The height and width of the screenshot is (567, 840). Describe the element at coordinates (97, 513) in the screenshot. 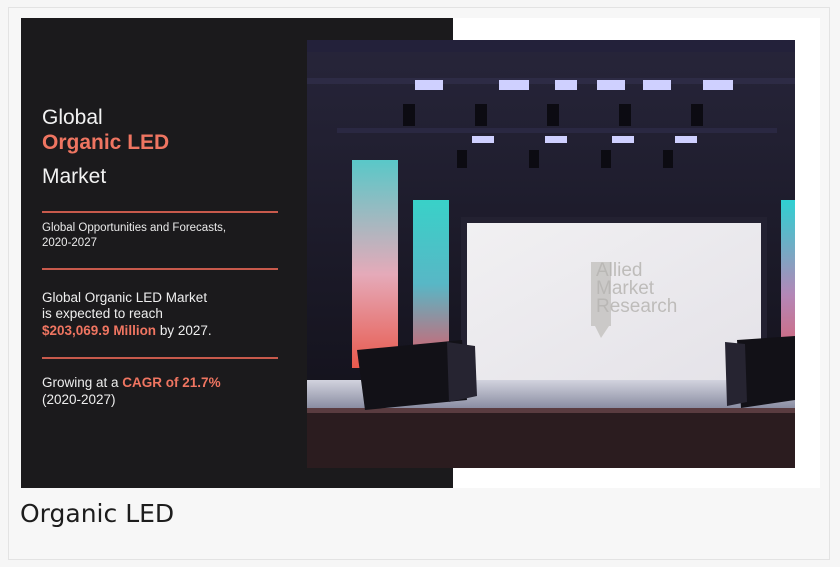

I see `image-caption: Organic LED` at that location.